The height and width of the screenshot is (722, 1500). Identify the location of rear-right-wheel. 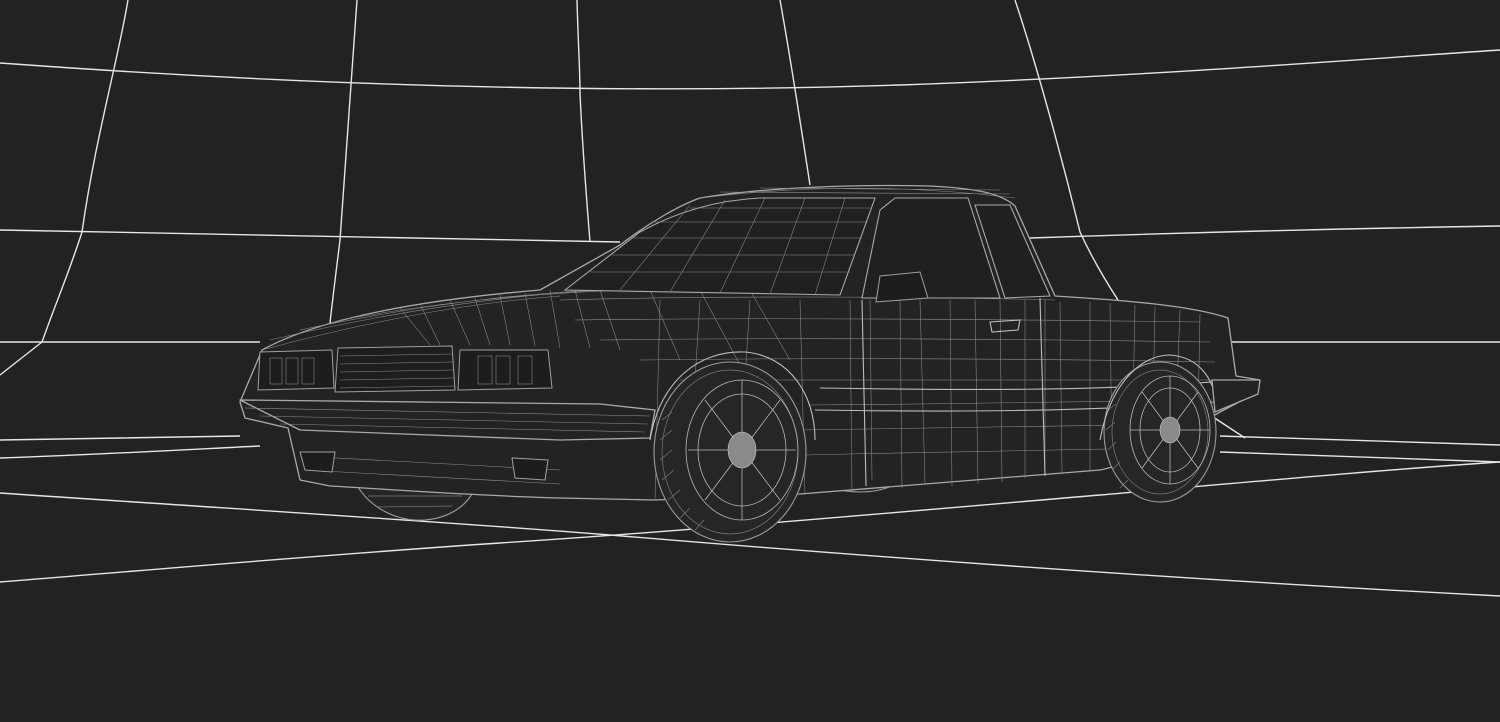
(1160, 432).